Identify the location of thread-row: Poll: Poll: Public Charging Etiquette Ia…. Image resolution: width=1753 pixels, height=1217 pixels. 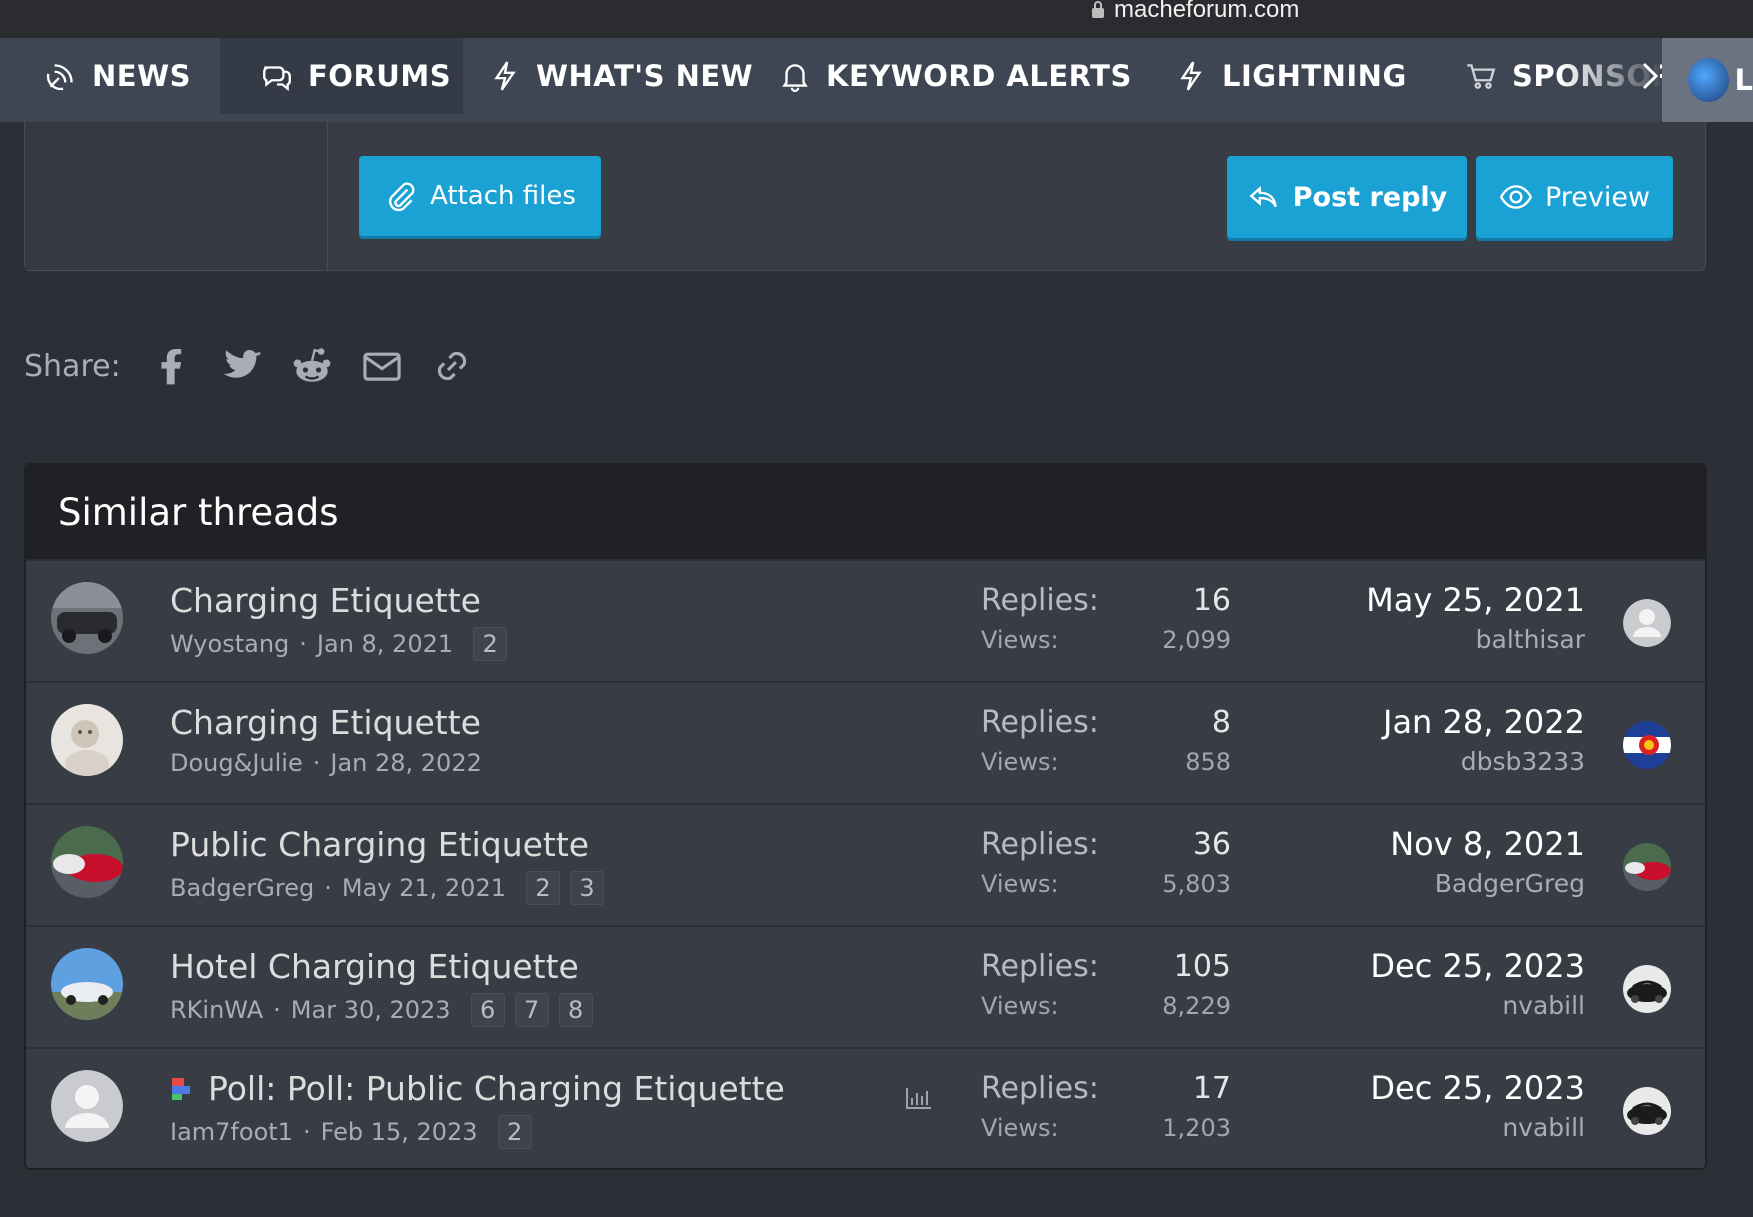
(865, 1107).